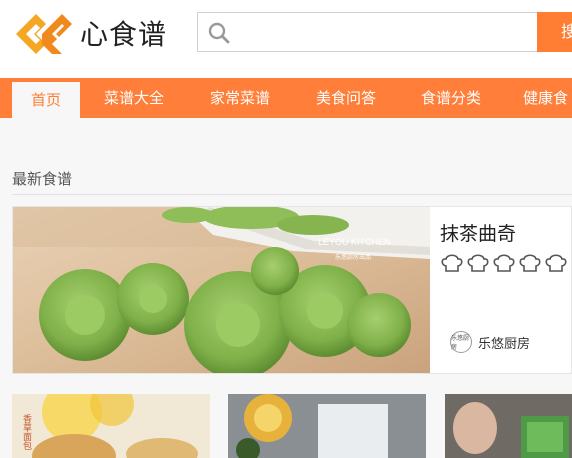  What do you see at coordinates (354, 242) in the screenshot?
I see `photo-watermark: LEYOU KITCHEN` at bounding box center [354, 242].